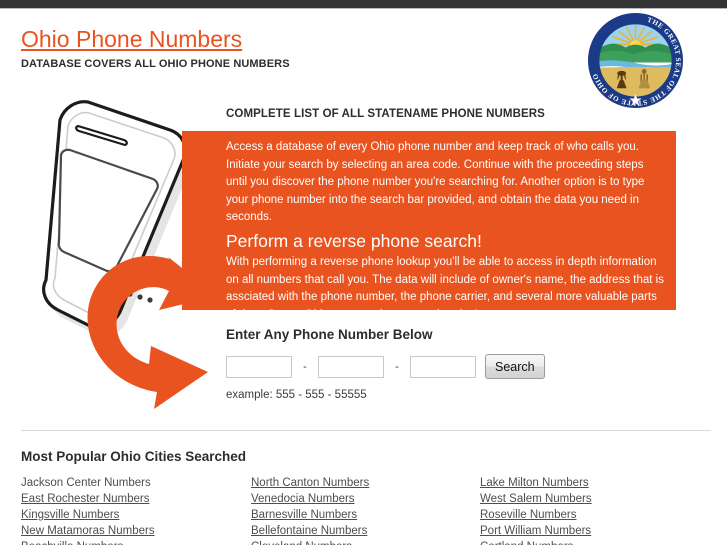  What do you see at coordinates (133, 542) in the screenshot?
I see `city-link: Beachville Numbers` at bounding box center [133, 542].